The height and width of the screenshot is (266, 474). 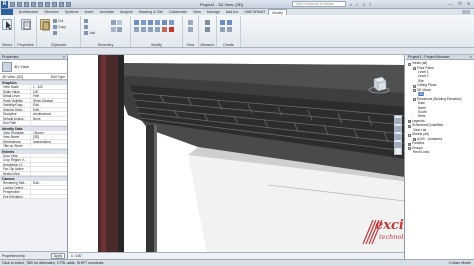 I want to click on close-hidden-icon, so click(x=68, y=4).